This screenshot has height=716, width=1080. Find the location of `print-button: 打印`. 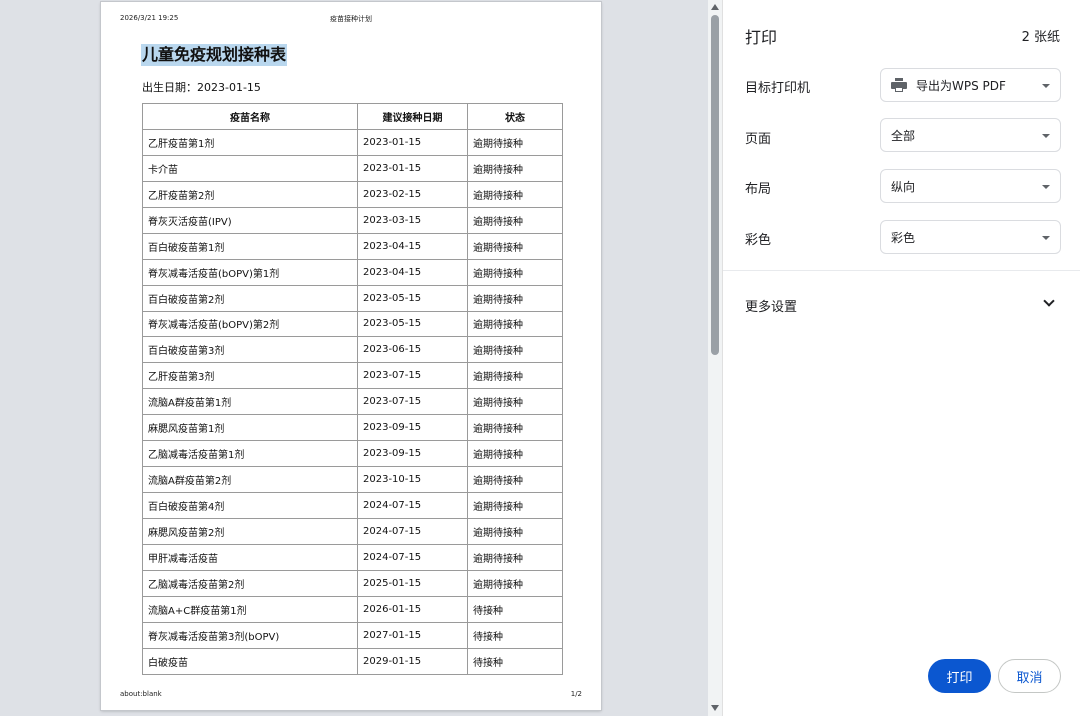

print-button: 打印 is located at coordinates (959, 676).